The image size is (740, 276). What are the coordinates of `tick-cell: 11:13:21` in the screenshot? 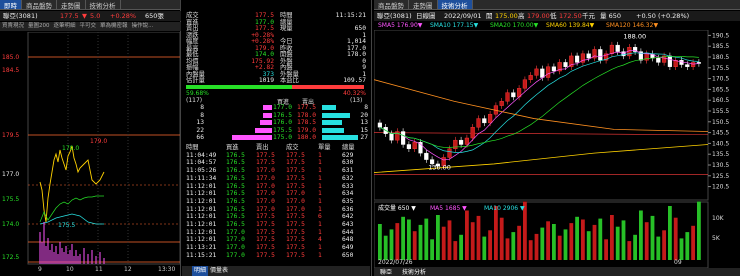 It's located at (201, 248).